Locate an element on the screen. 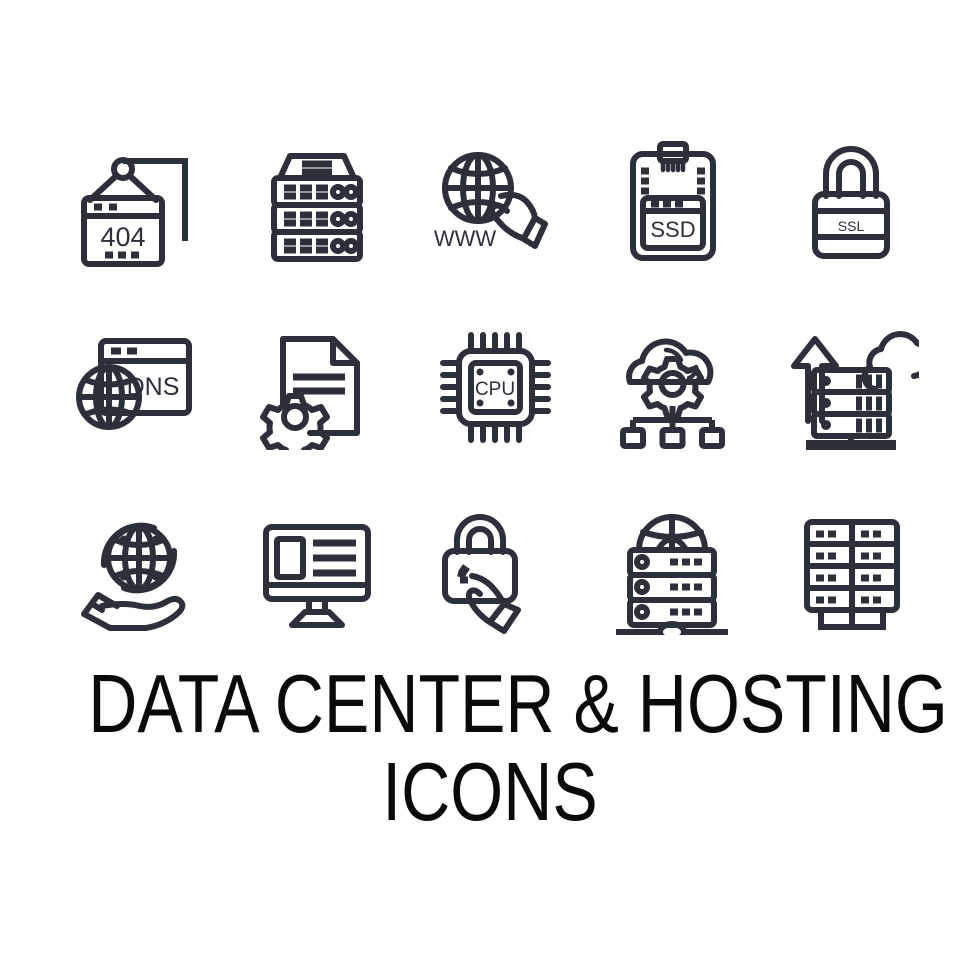 The width and height of the screenshot is (980, 980). global-network-hand-icon is located at coordinates (132, 576).